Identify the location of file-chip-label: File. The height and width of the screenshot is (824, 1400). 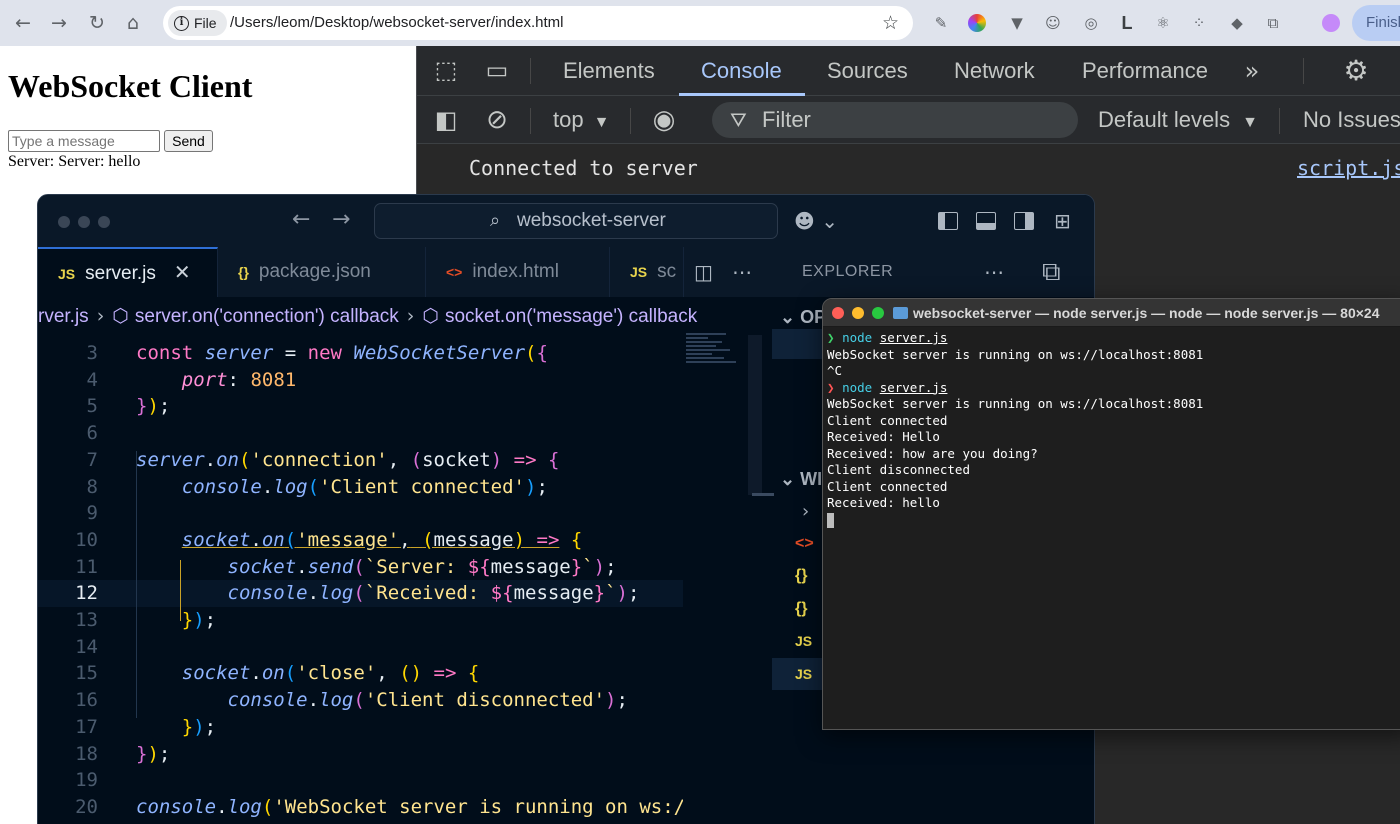
(205, 23).